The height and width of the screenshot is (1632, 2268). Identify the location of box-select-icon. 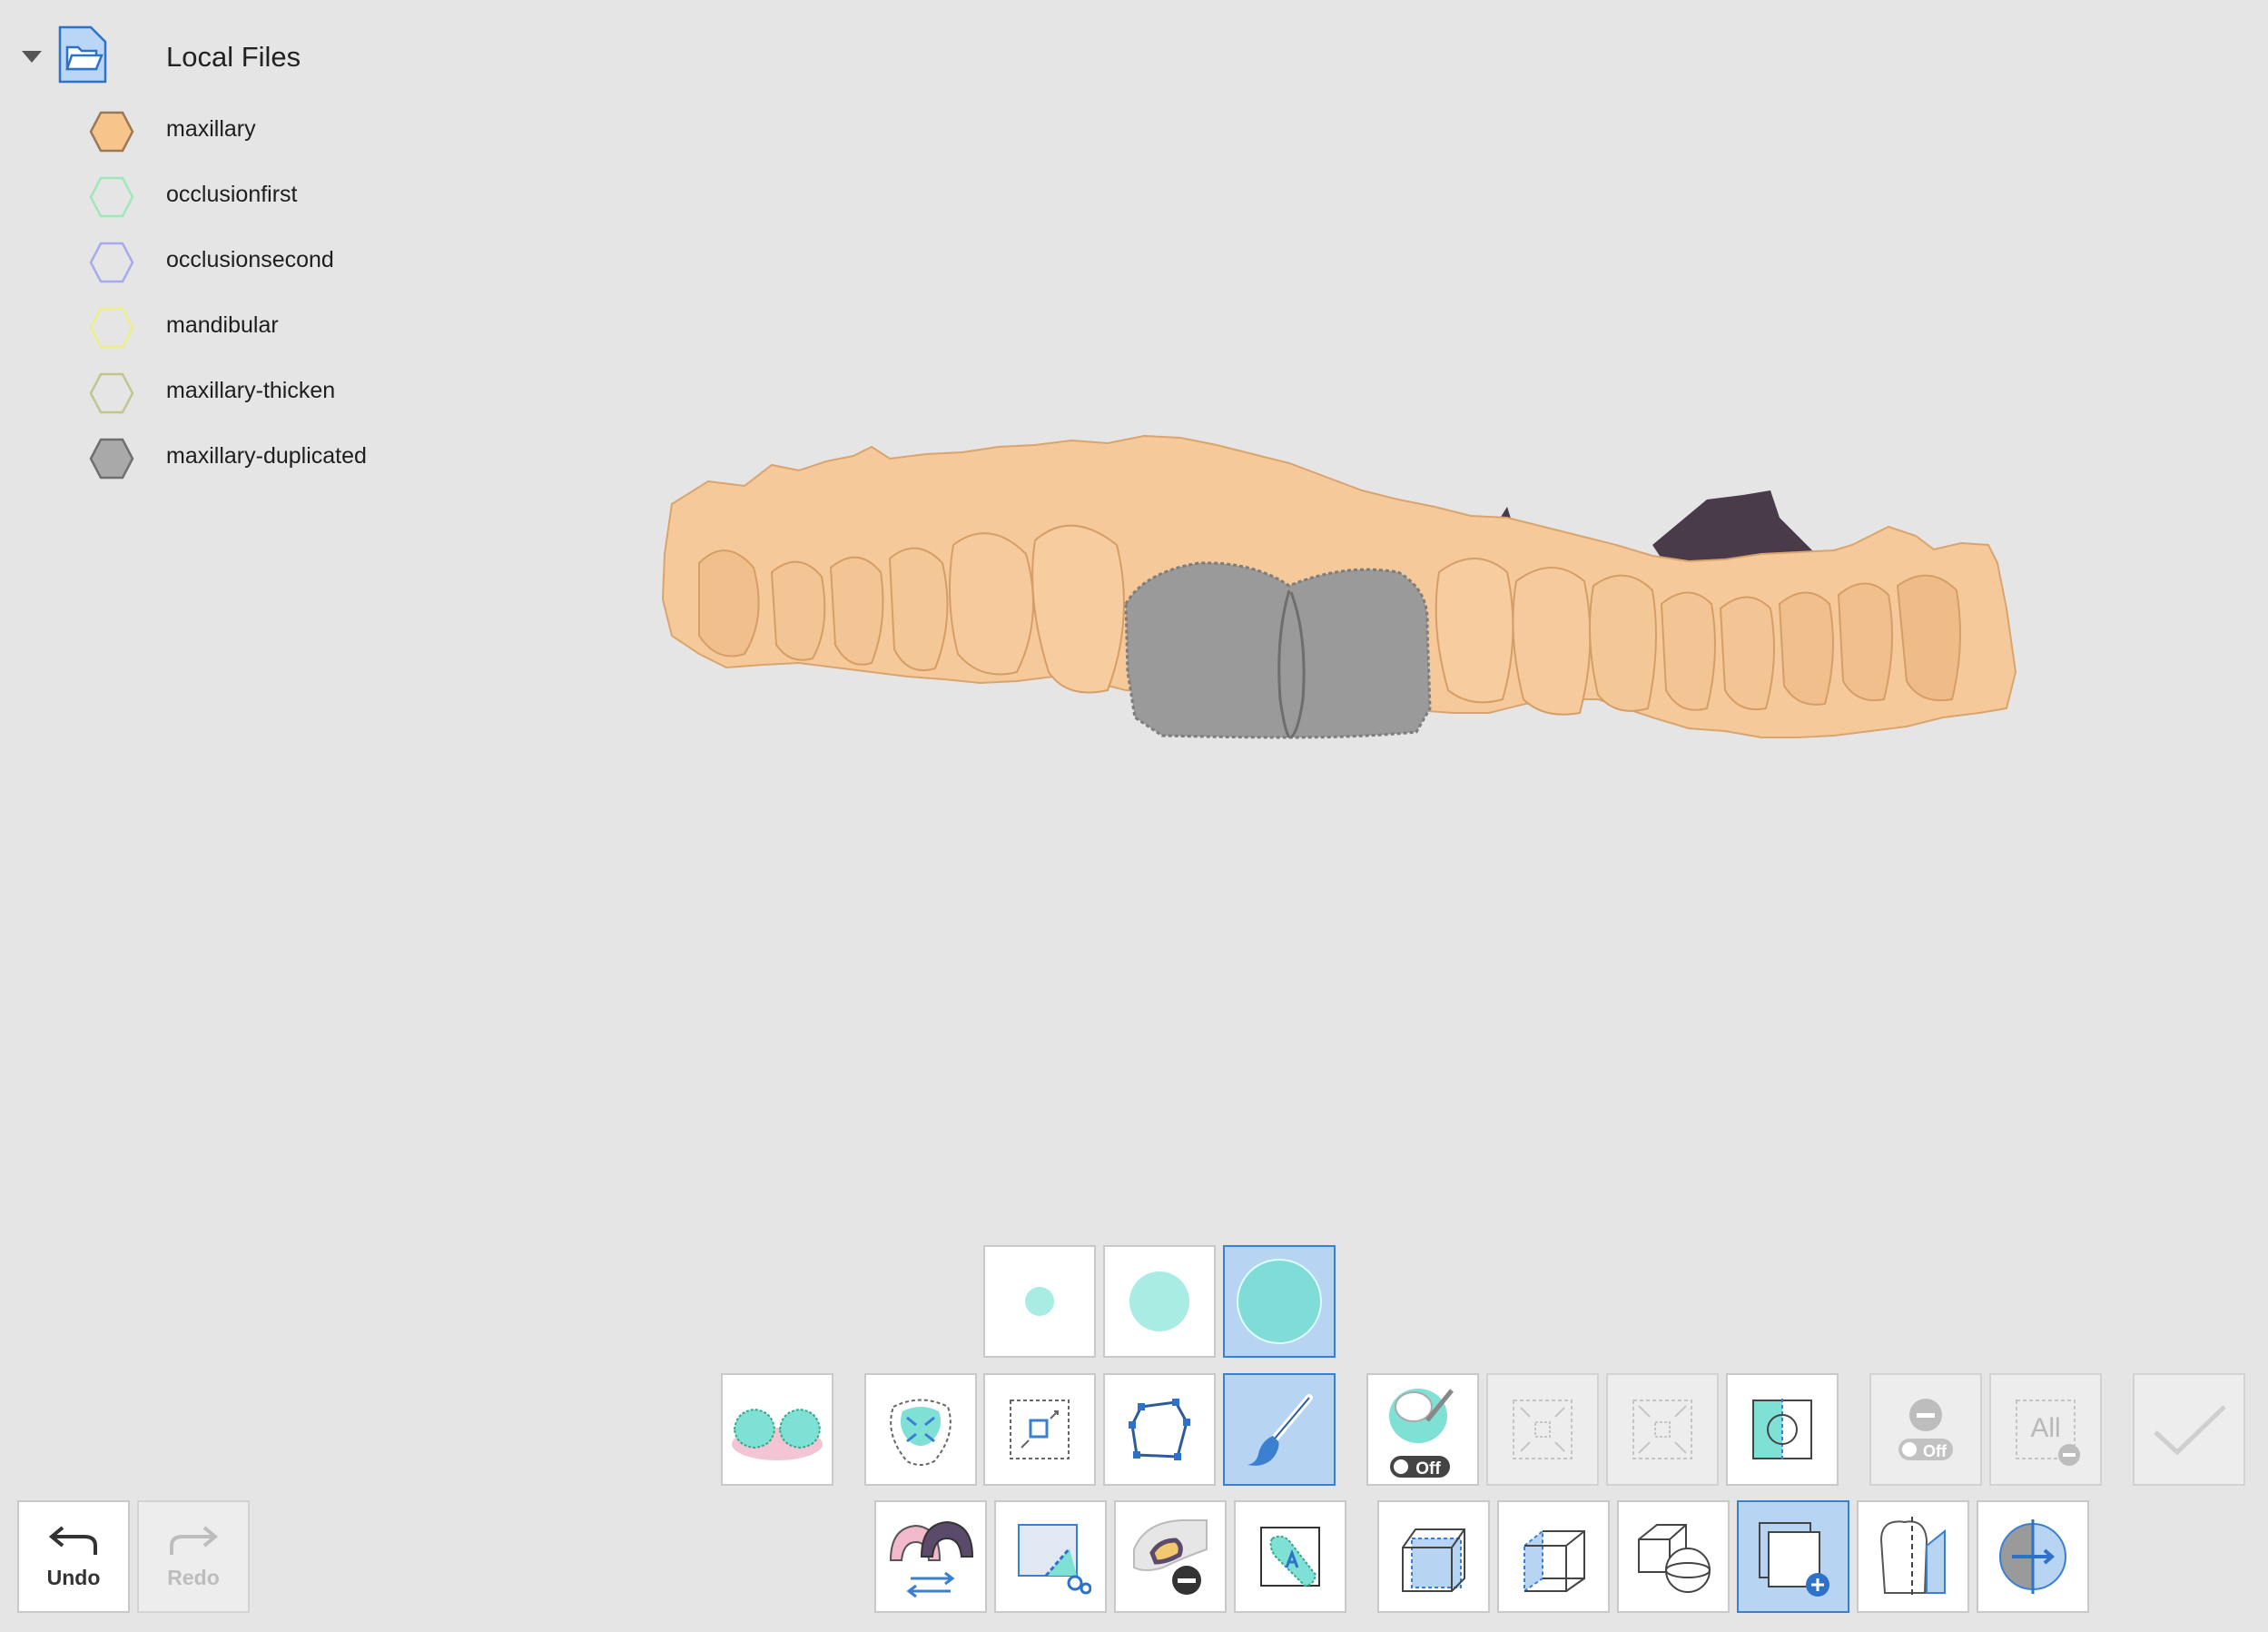
(1040, 1429).